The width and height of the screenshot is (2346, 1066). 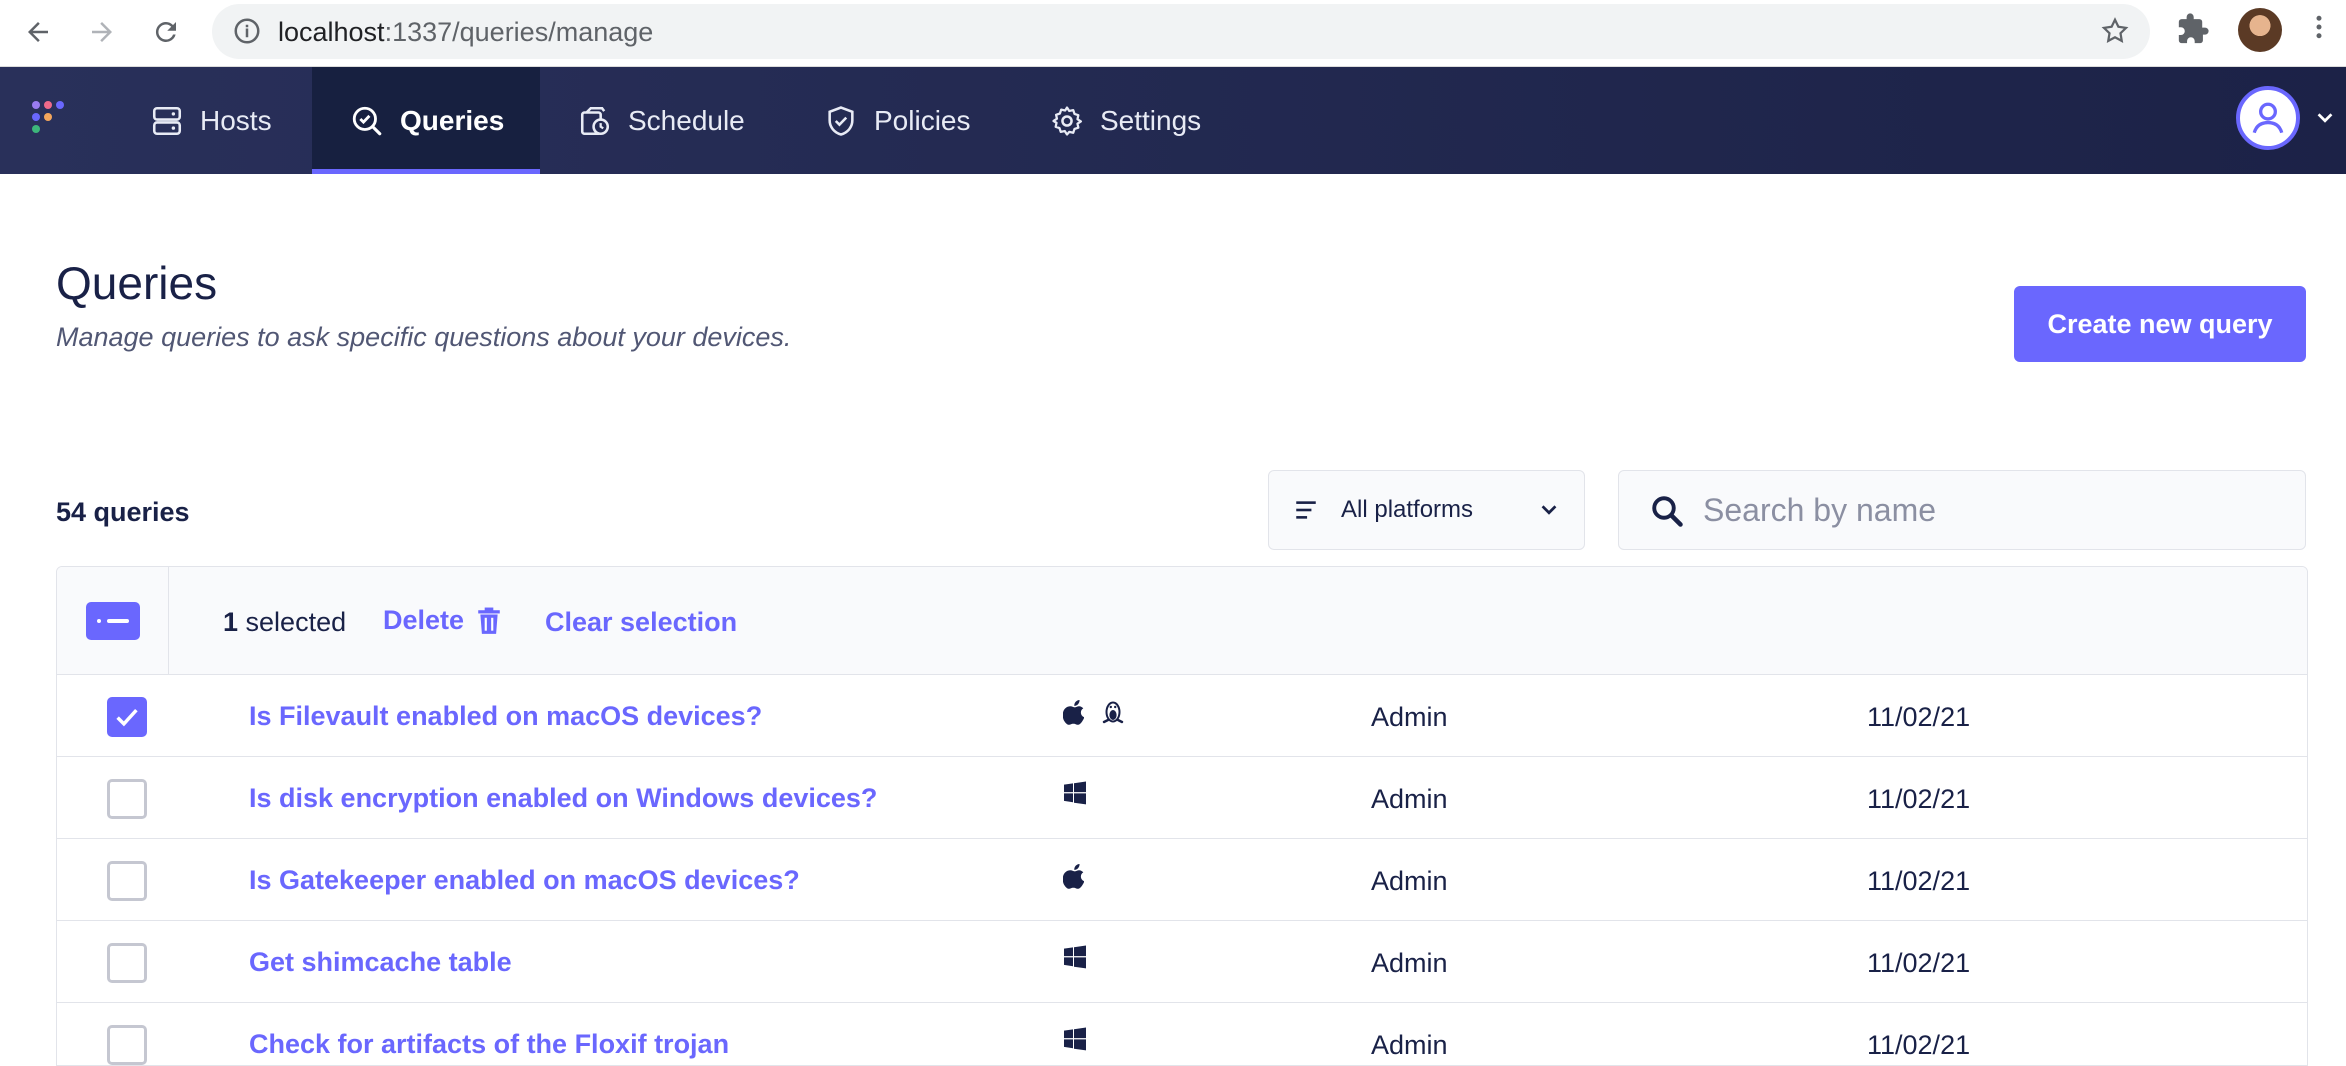 What do you see at coordinates (2160, 324) in the screenshot?
I see `create-new-query-button: Create new query` at bounding box center [2160, 324].